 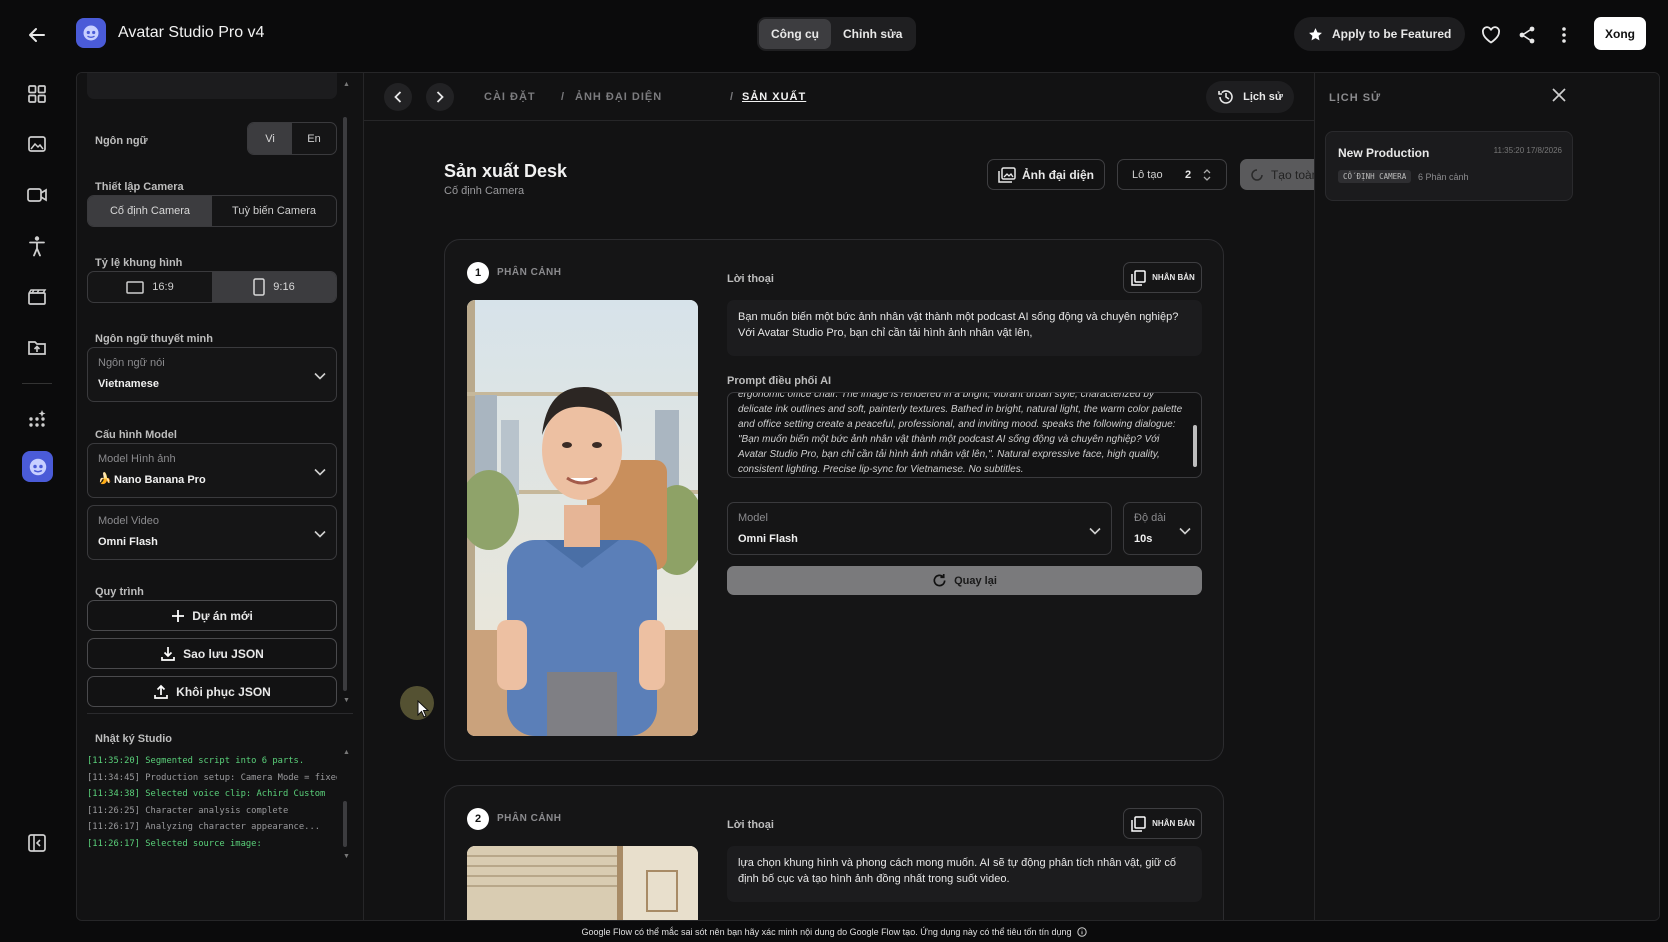 I want to click on scroll-up-icon: ▲, so click(x=346, y=84).